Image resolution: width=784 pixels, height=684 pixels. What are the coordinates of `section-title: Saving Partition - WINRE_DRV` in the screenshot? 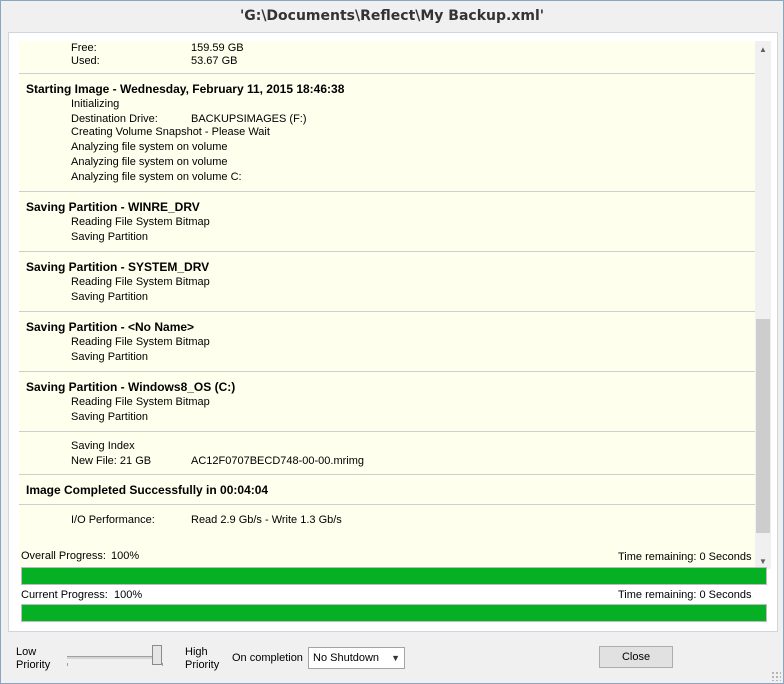 It's located at (113, 207).